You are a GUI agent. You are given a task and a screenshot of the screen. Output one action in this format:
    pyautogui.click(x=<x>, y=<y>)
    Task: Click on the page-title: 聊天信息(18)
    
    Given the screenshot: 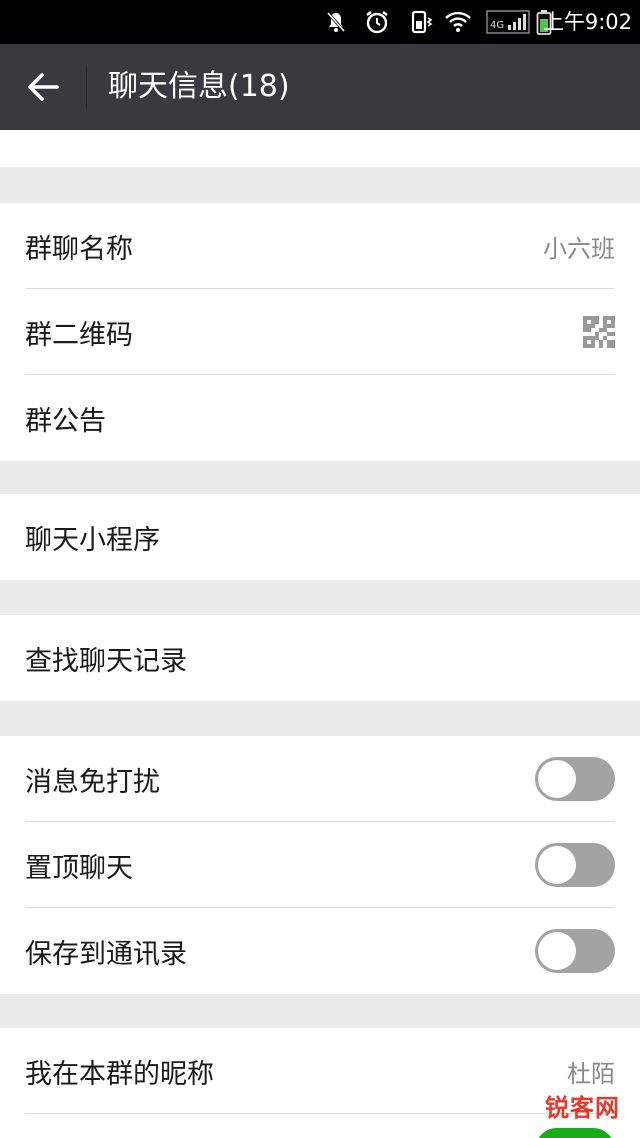 What is the action you would take?
    pyautogui.click(x=199, y=86)
    